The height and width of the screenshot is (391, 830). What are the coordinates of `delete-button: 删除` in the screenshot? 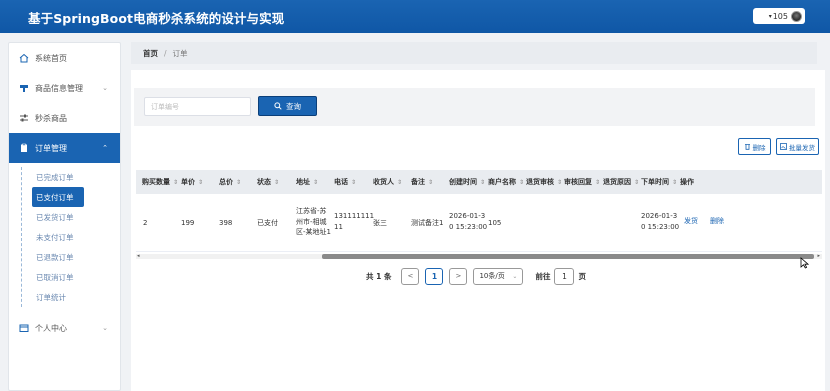 It's located at (754, 146).